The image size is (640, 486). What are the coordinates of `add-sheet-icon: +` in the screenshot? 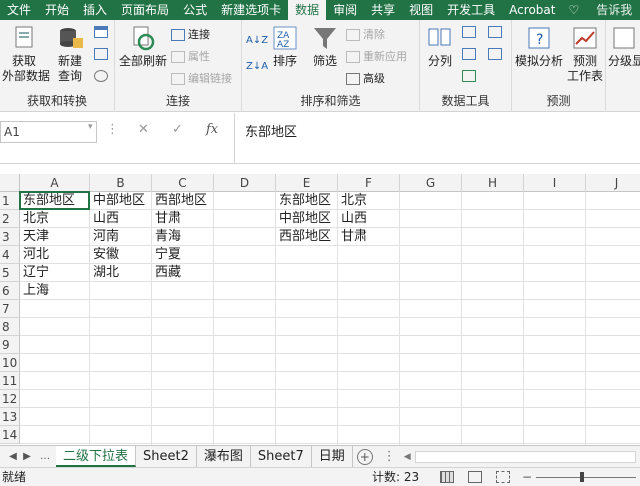 It's located at (364, 456).